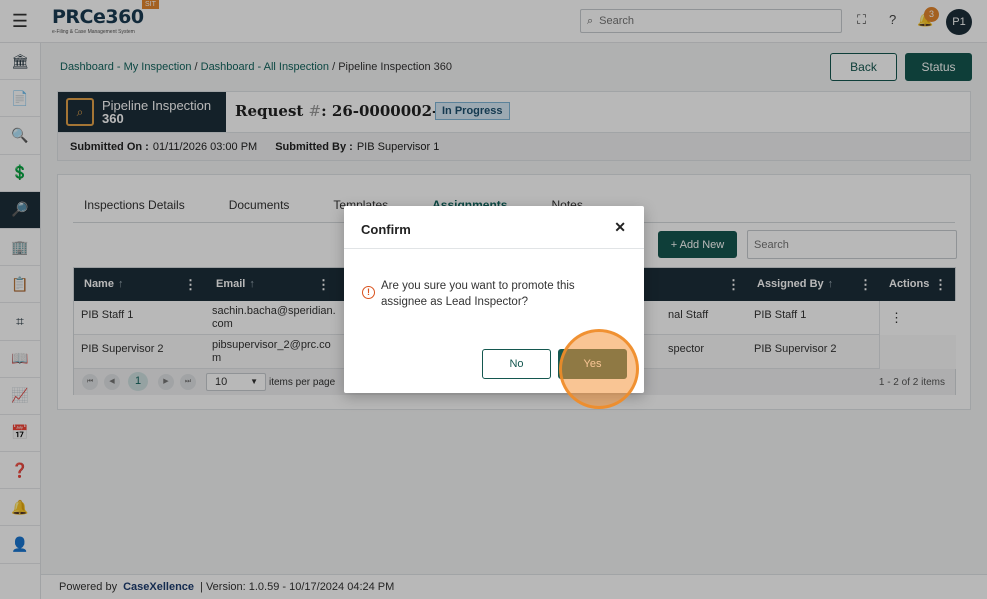 The height and width of the screenshot is (599, 987). Describe the element at coordinates (386, 229) in the screenshot. I see `dialog-title: Confirm` at that location.